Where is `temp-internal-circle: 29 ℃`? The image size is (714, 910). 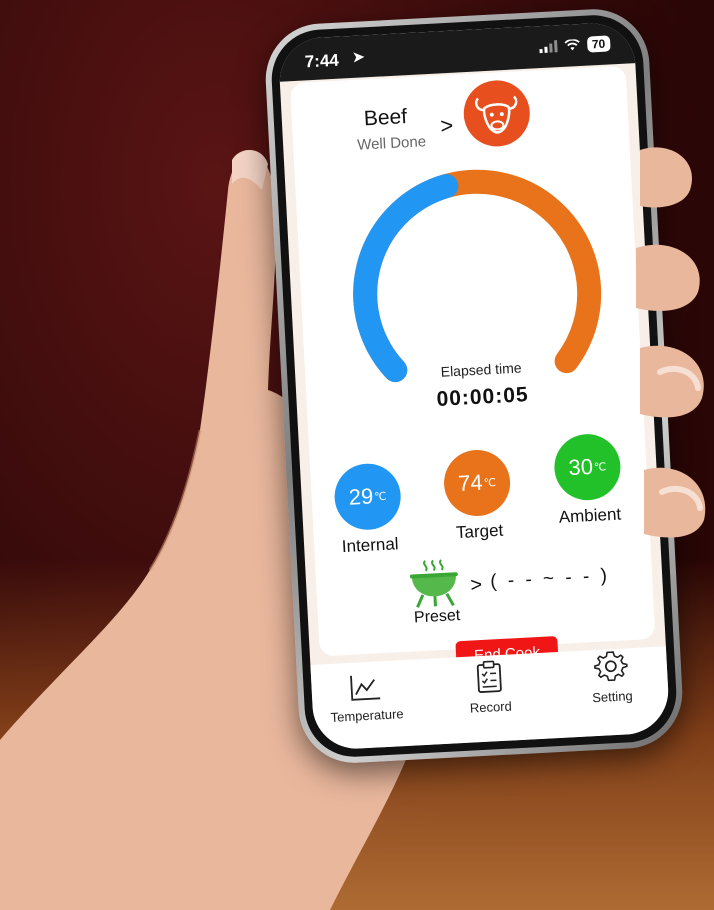 temp-internal-circle: 29 ℃ is located at coordinates (367, 497).